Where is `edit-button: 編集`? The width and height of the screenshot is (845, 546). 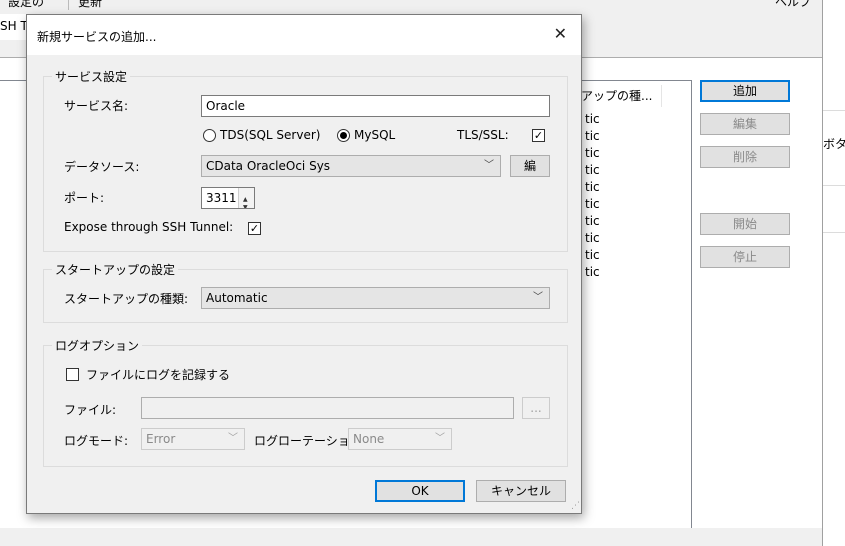
edit-button: 編集 is located at coordinates (745, 124).